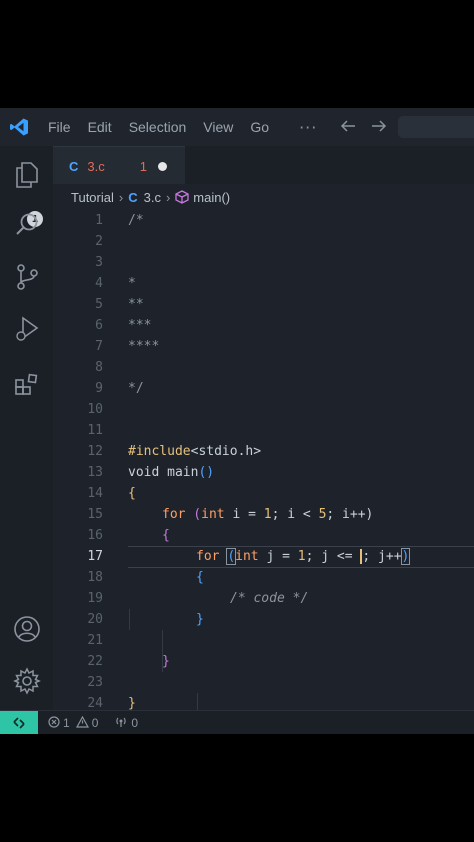 Image resolution: width=474 pixels, height=842 pixels. Describe the element at coordinates (73, 723) in the screenshot. I see `problems-status: 1 0` at that location.